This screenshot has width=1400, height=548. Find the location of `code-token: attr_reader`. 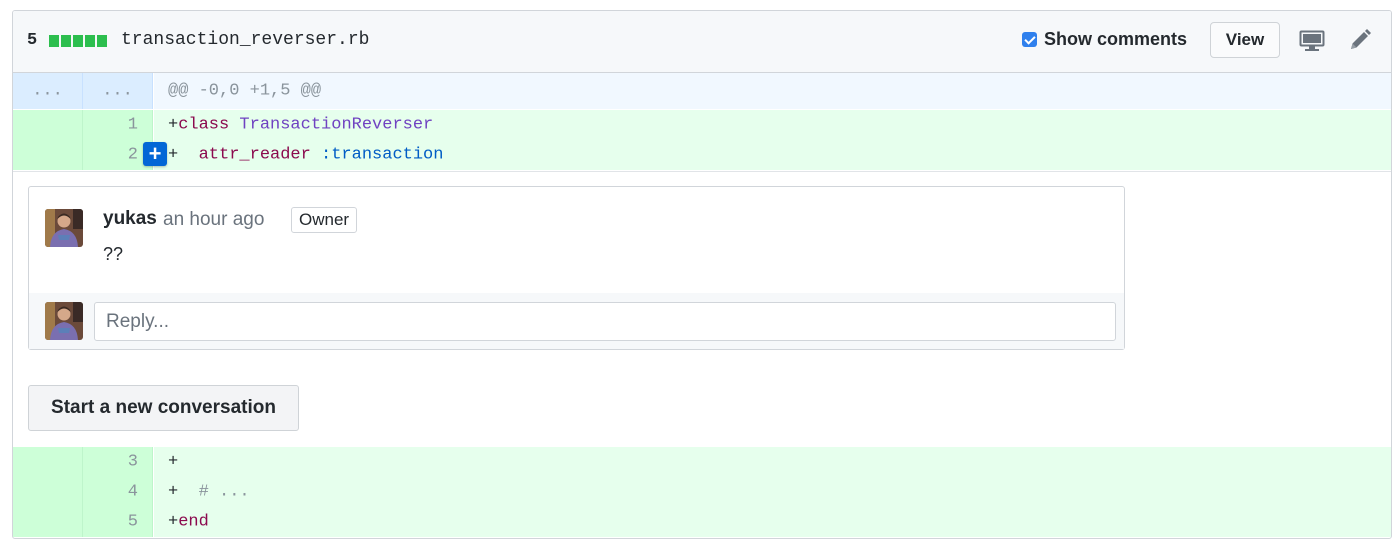

code-token: attr_reader is located at coordinates (254, 155).